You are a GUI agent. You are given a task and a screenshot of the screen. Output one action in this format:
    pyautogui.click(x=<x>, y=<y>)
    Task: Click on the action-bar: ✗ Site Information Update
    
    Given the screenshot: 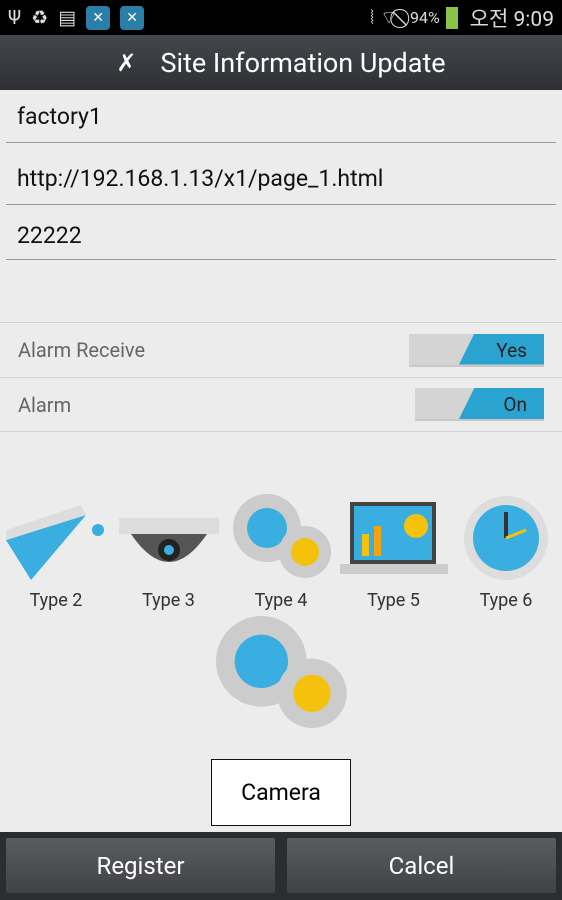 What is the action you would take?
    pyautogui.click(x=281, y=62)
    